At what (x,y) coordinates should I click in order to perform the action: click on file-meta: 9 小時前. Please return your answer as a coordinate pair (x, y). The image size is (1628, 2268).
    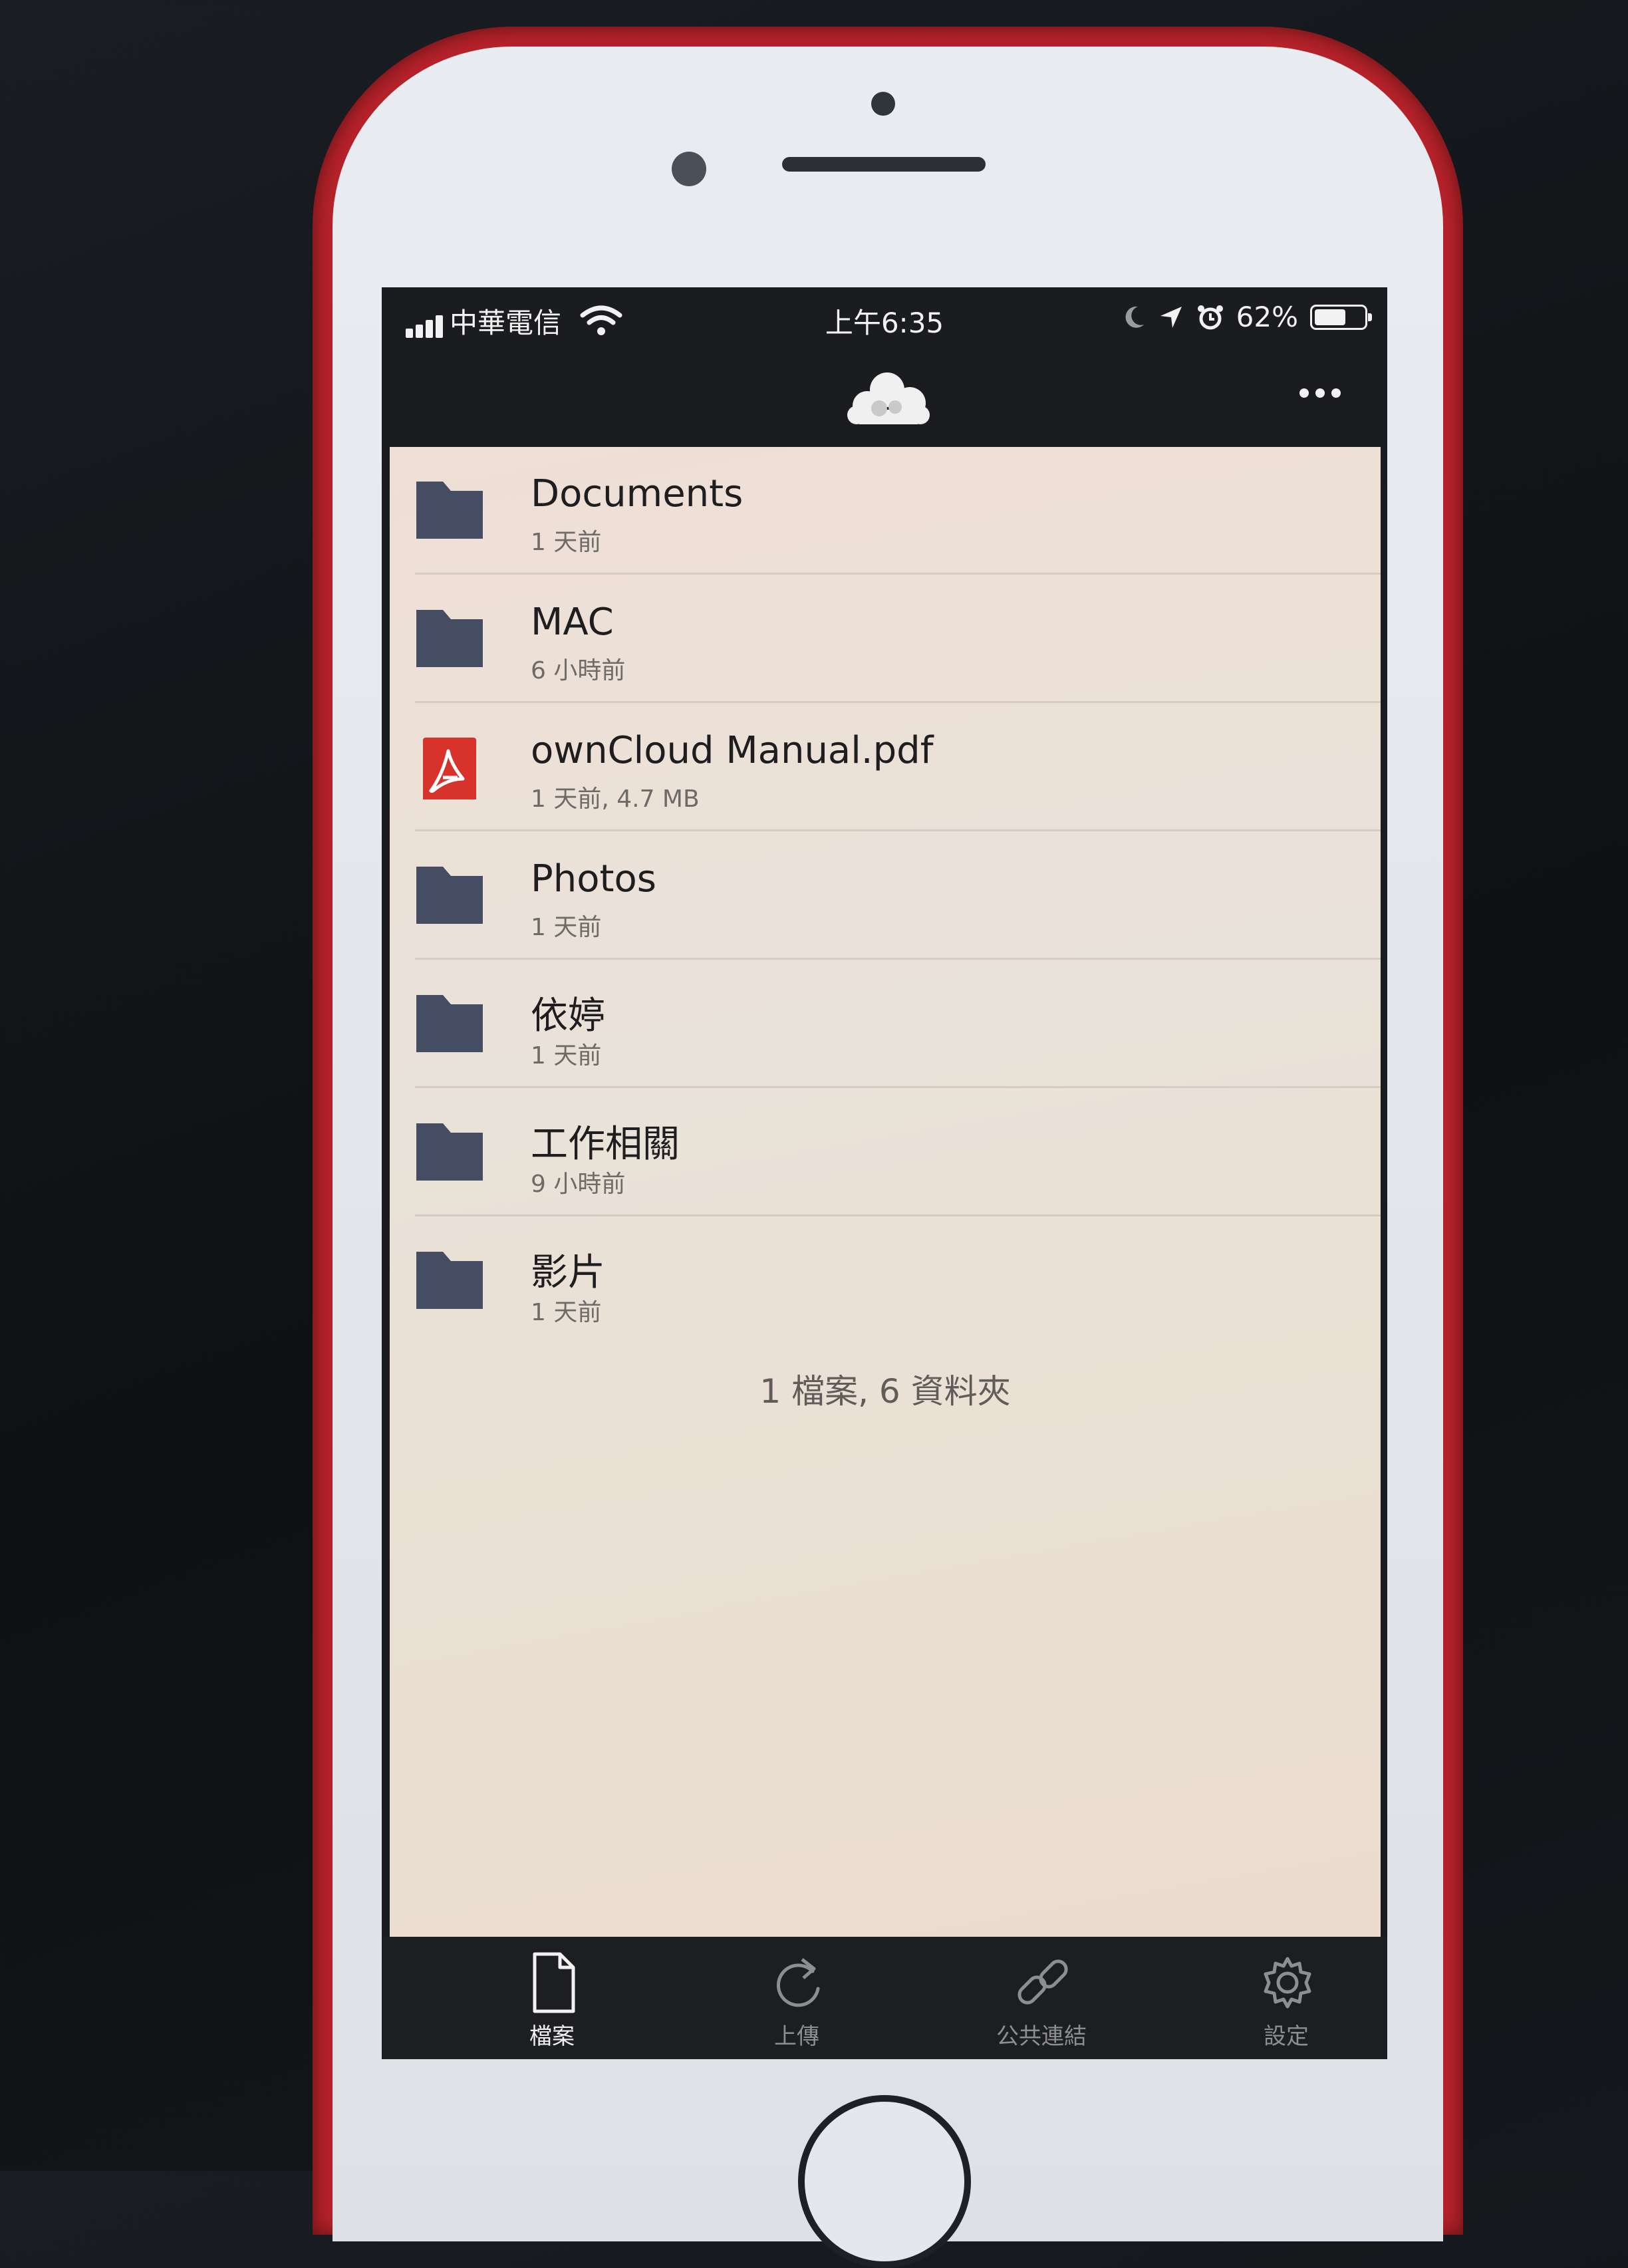
    Looking at the image, I should click on (578, 1185).